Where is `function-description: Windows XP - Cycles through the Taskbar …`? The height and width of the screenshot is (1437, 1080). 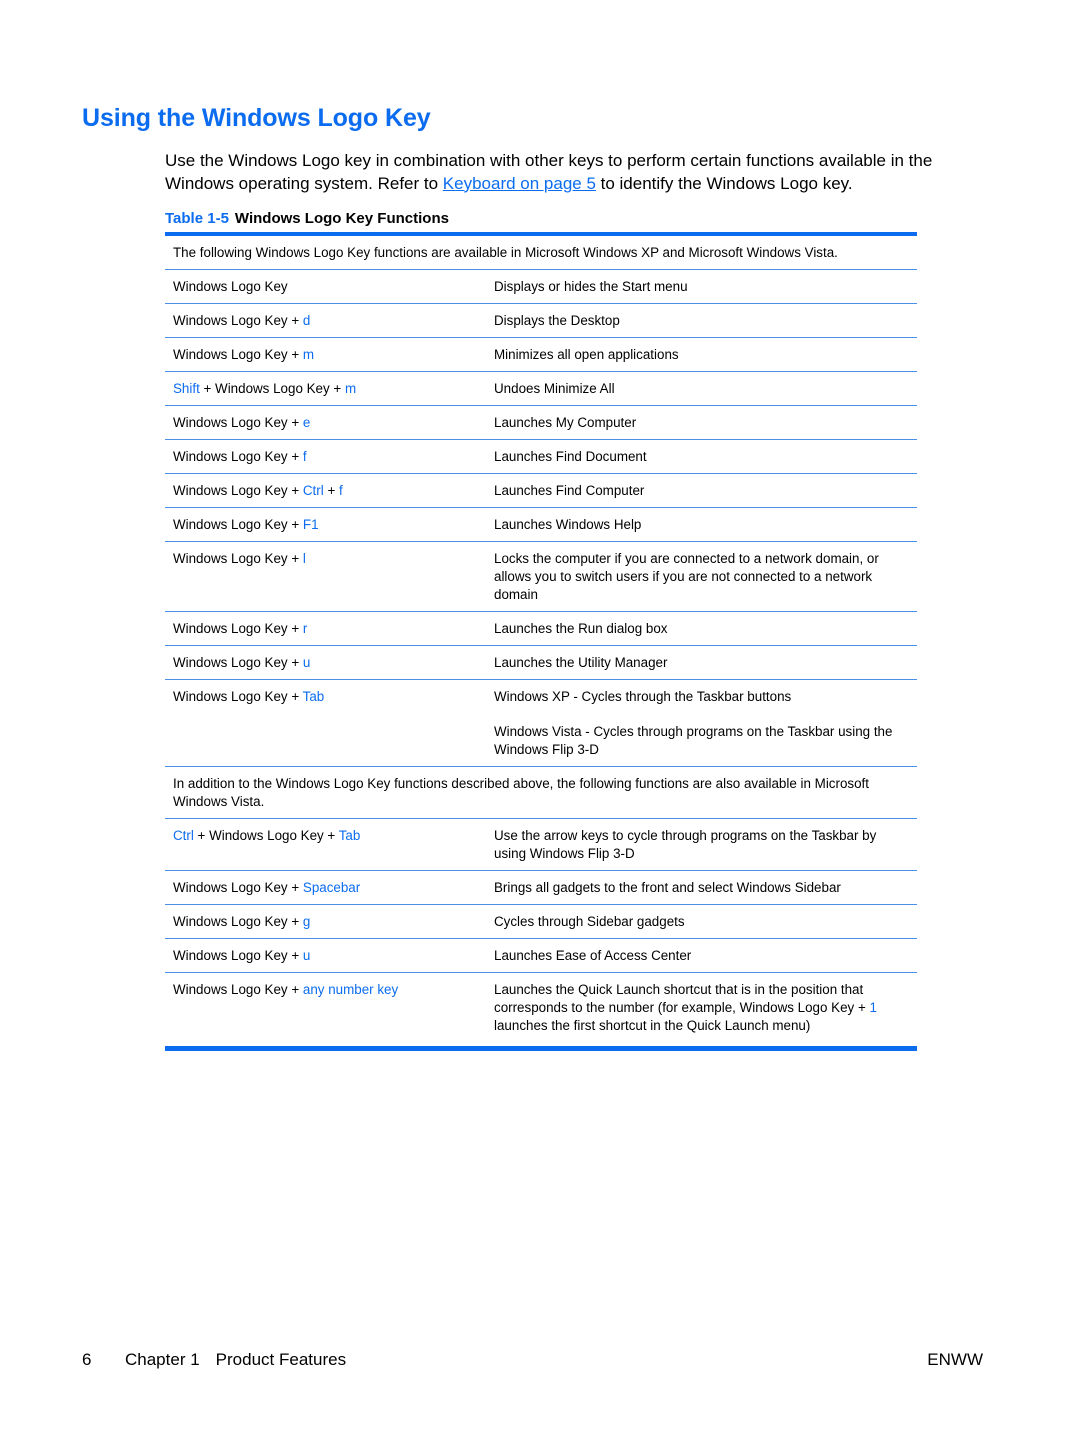 function-description: Windows XP - Cycles through the Taskbar … is located at coordinates (705, 723).